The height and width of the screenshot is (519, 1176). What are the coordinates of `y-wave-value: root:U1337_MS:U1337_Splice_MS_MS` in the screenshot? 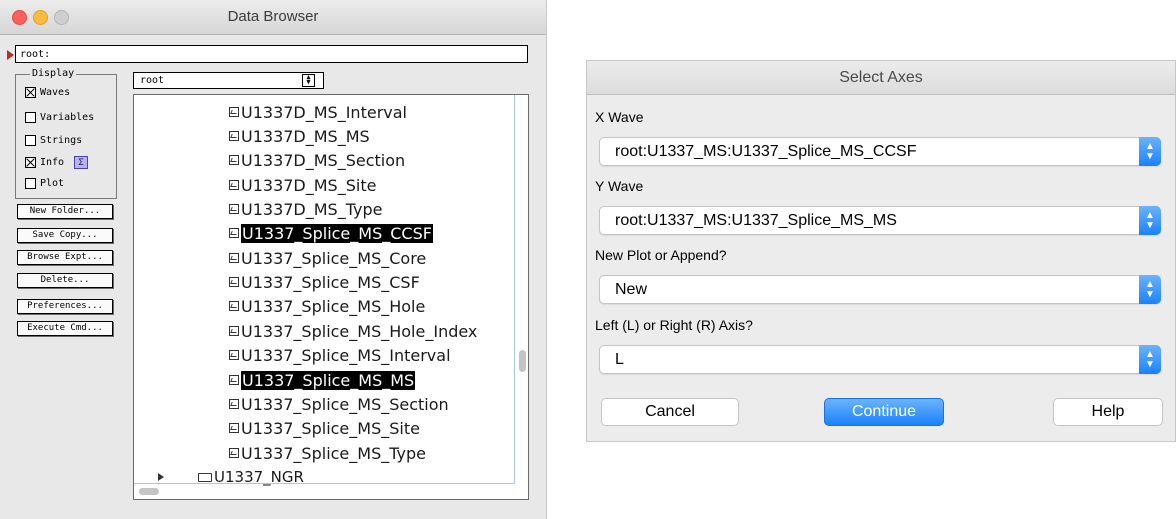 It's located at (756, 220).